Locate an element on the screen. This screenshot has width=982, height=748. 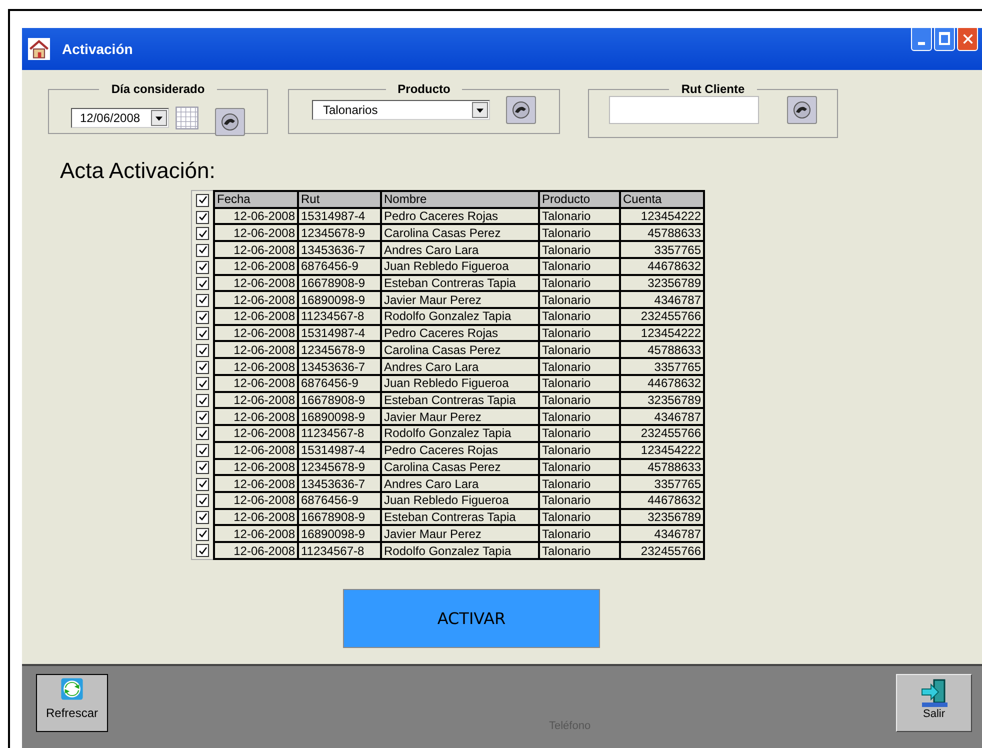
maximize-button is located at coordinates (944, 39).